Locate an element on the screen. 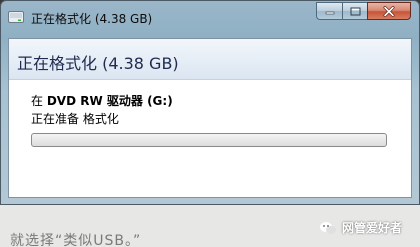 The width and height of the screenshot is (420, 247). drive-prefix: 在 is located at coordinates (37, 101).